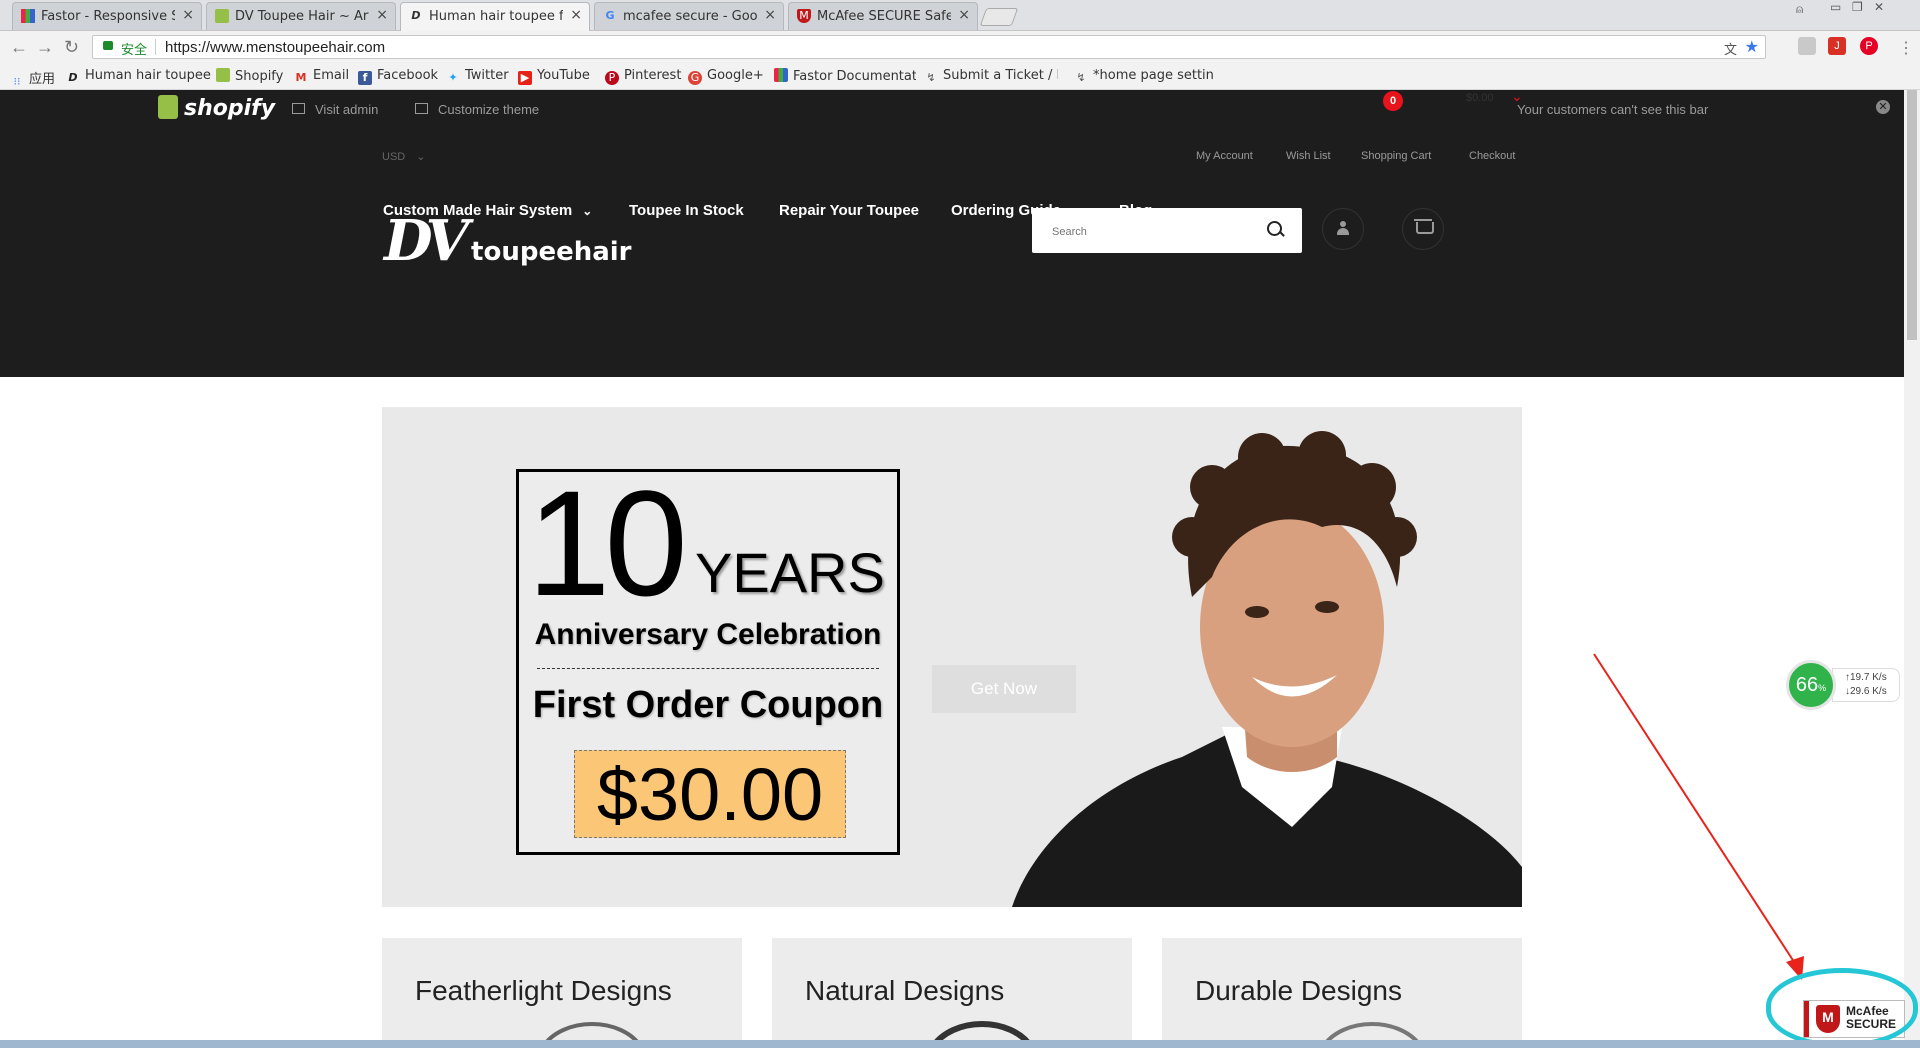  Describe the element at coordinates (495, 16) in the screenshot. I see `browser-tab-active: D Human hair toupee for ×` at that location.